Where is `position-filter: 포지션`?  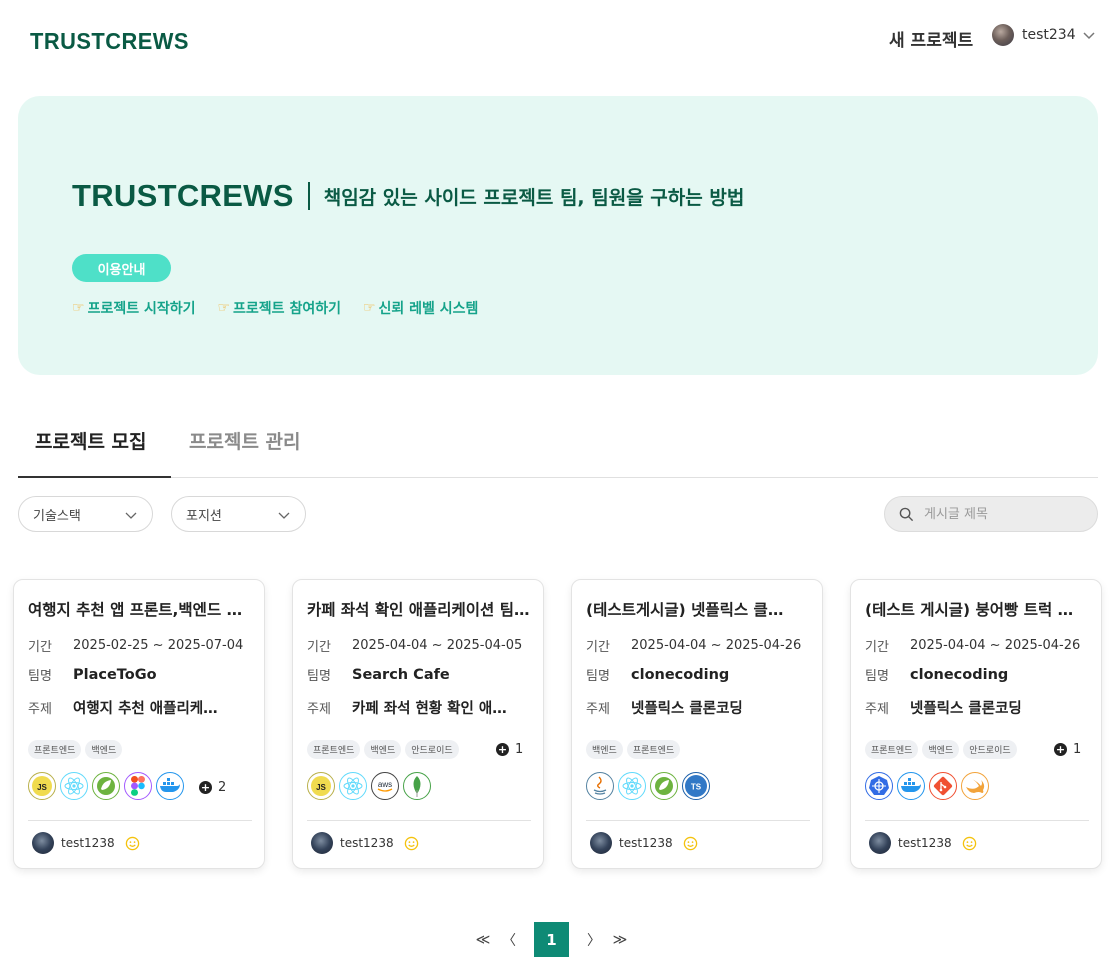 position-filter: 포지션 is located at coordinates (238, 514).